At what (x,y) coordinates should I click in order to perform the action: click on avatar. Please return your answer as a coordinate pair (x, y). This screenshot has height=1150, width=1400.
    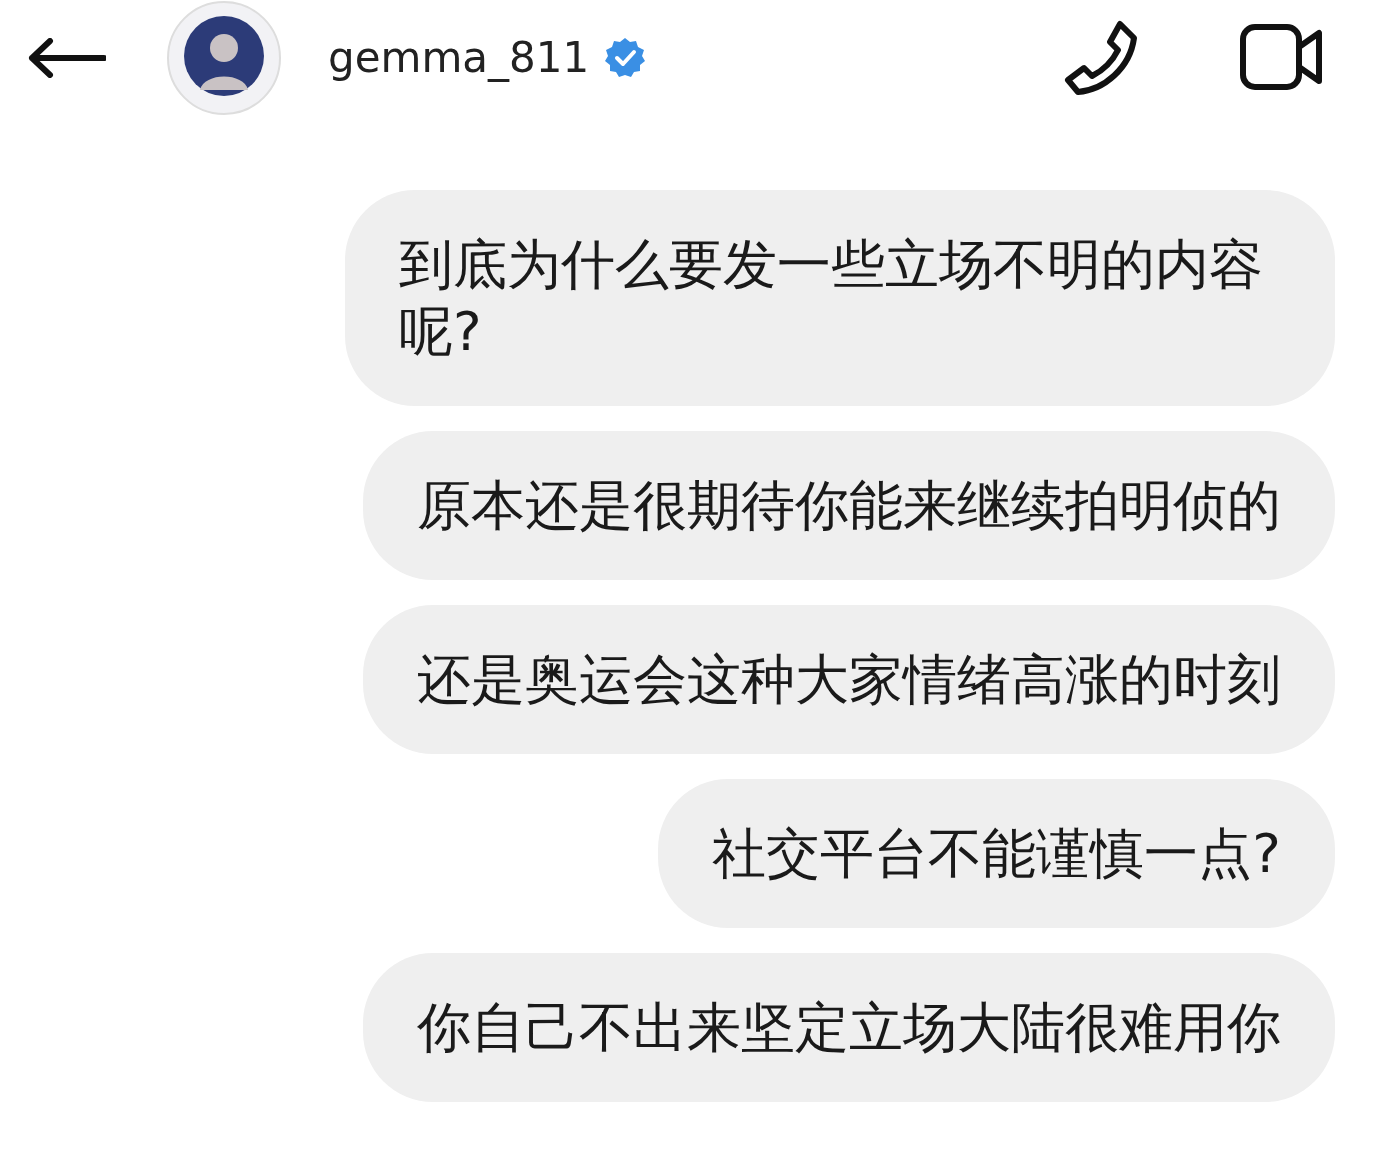
    Looking at the image, I should click on (224, 58).